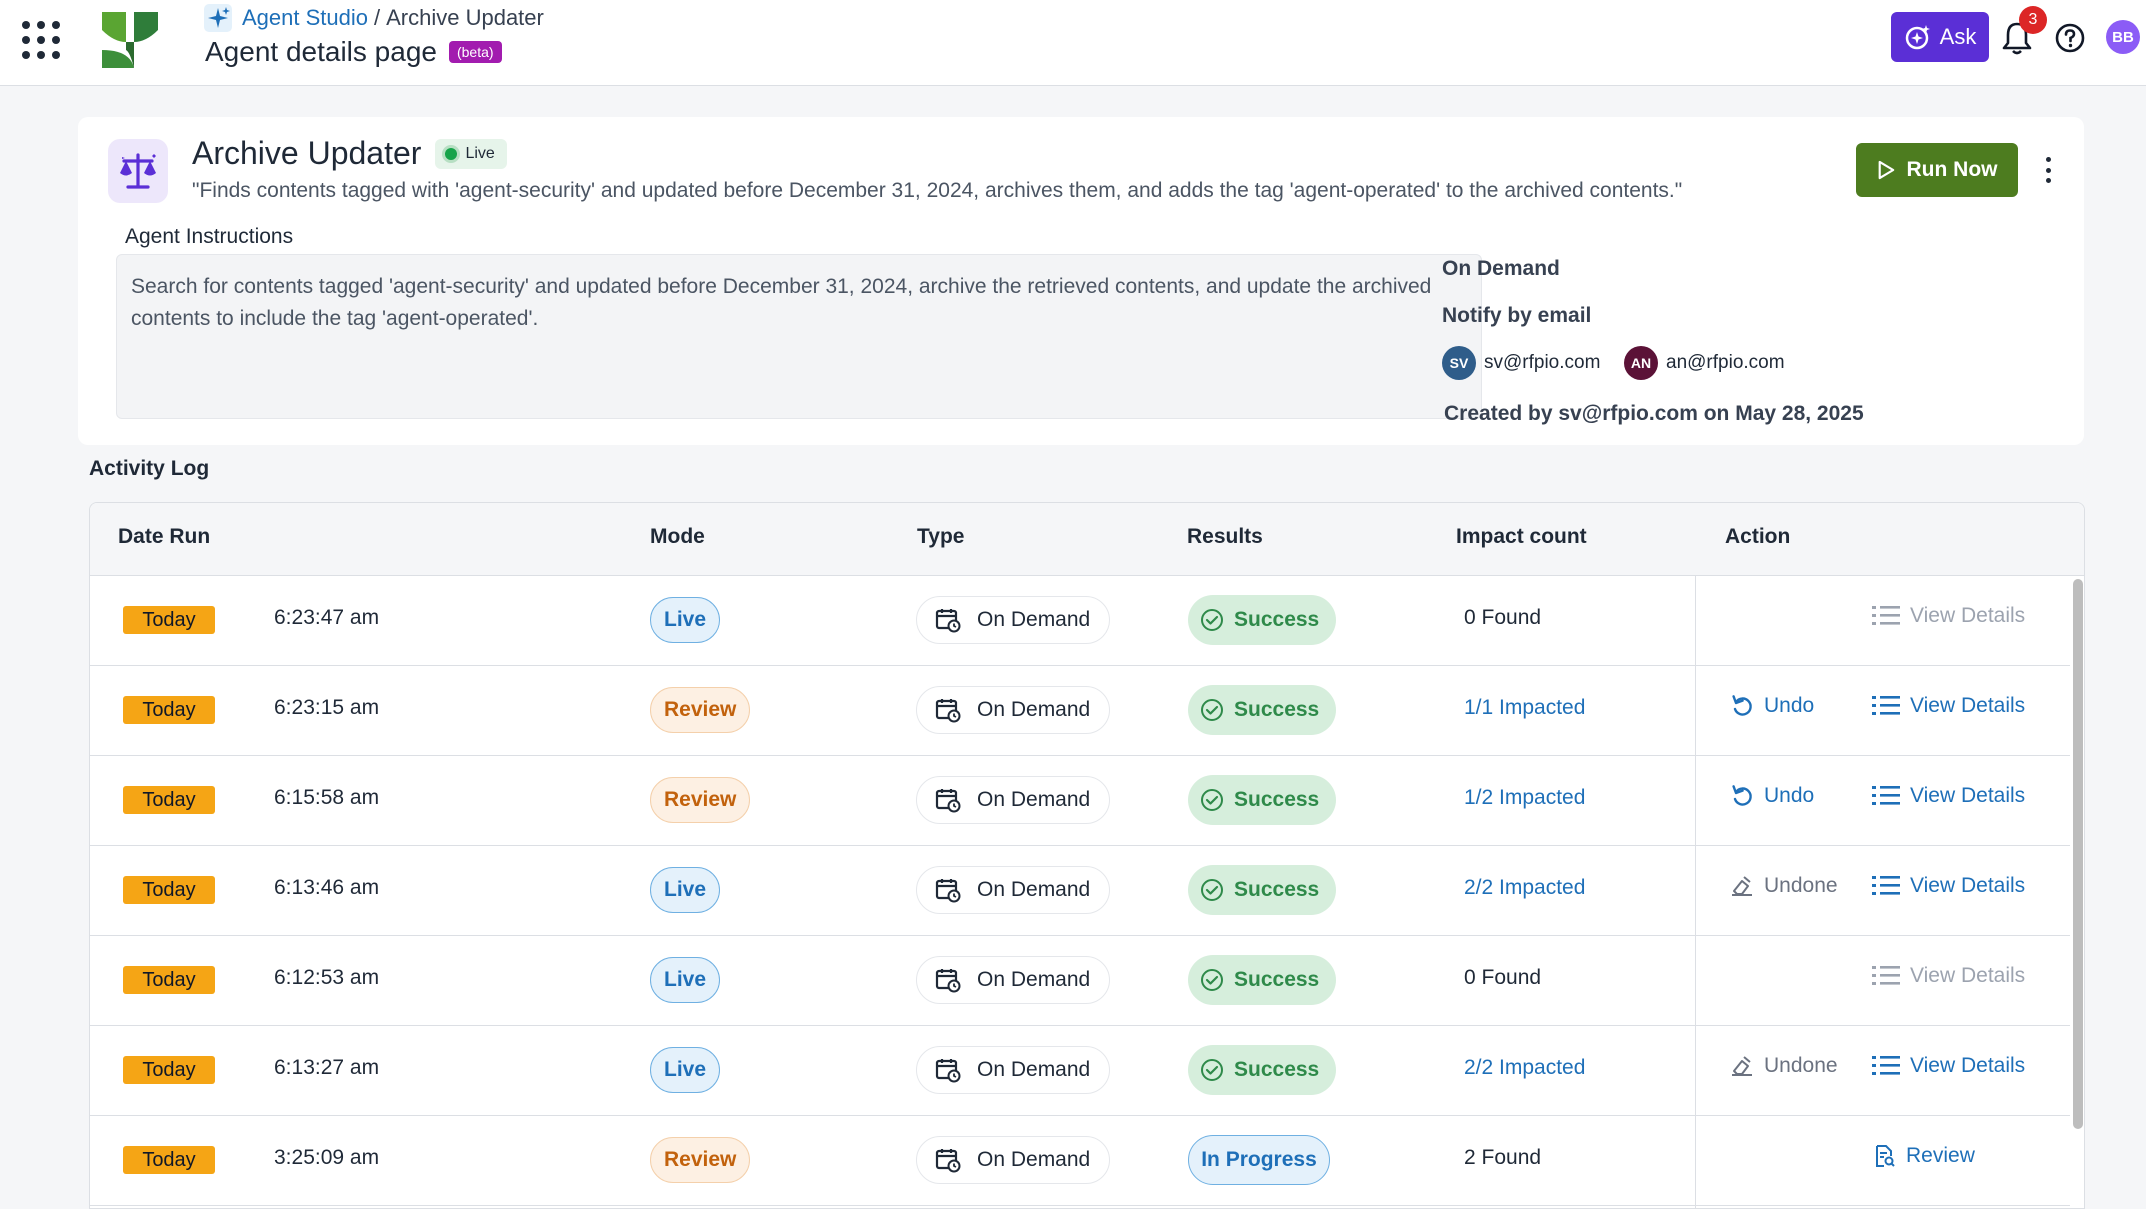 This screenshot has width=2146, height=1209. What do you see at coordinates (1517, 315) in the screenshot?
I see `notify-label: Notify by email` at bounding box center [1517, 315].